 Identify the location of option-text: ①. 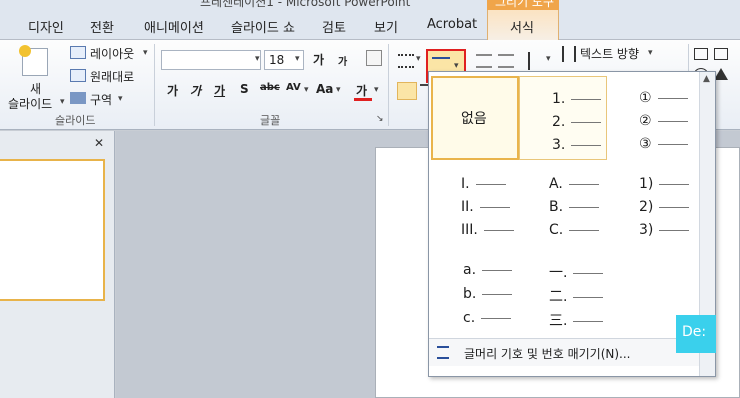
(645, 98).